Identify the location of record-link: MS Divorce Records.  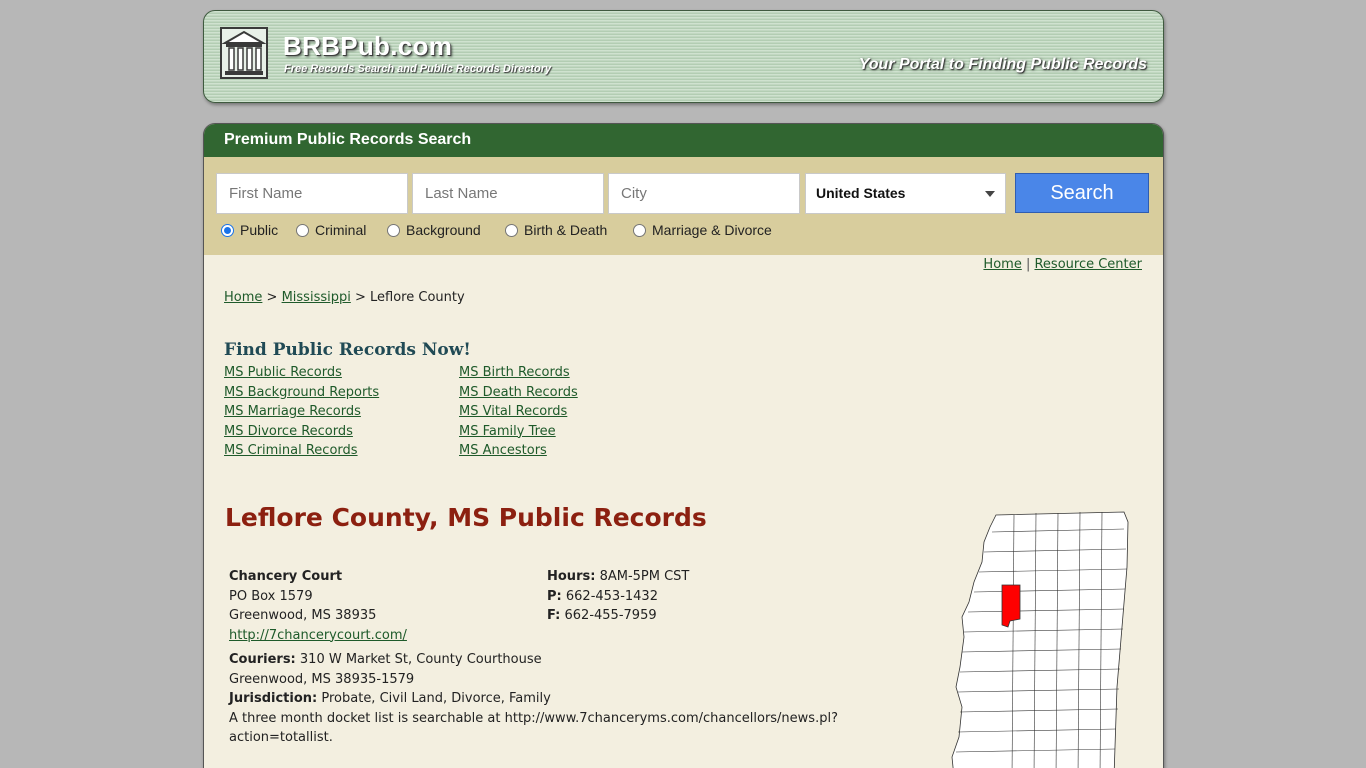
(301, 432).